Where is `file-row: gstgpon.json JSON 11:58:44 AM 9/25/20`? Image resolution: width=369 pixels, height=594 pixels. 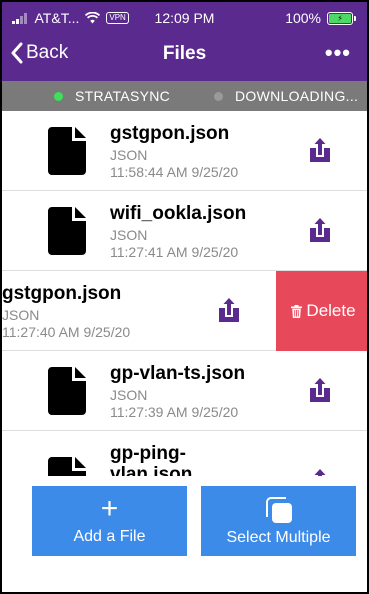 file-row: gstgpon.json JSON 11:58:44 AM 9/25/20 is located at coordinates (184, 151).